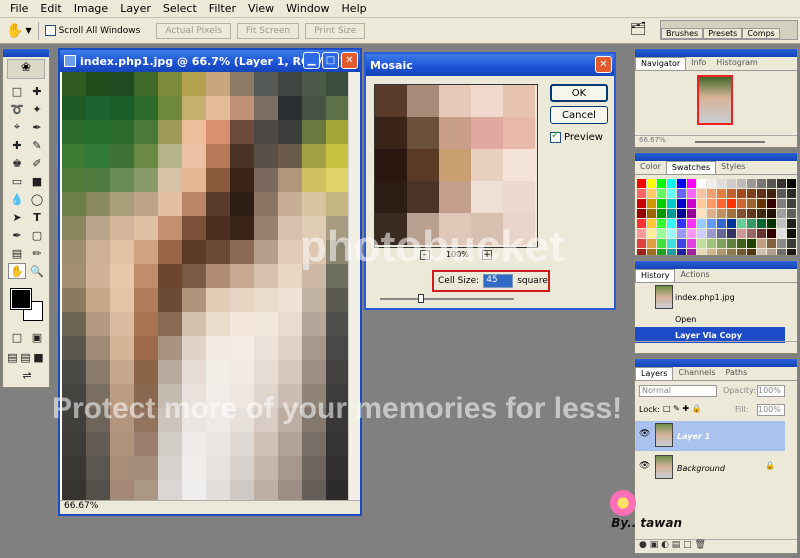 This screenshot has width=800, height=558. I want to click on cell-size-input: 45, so click(498, 281).